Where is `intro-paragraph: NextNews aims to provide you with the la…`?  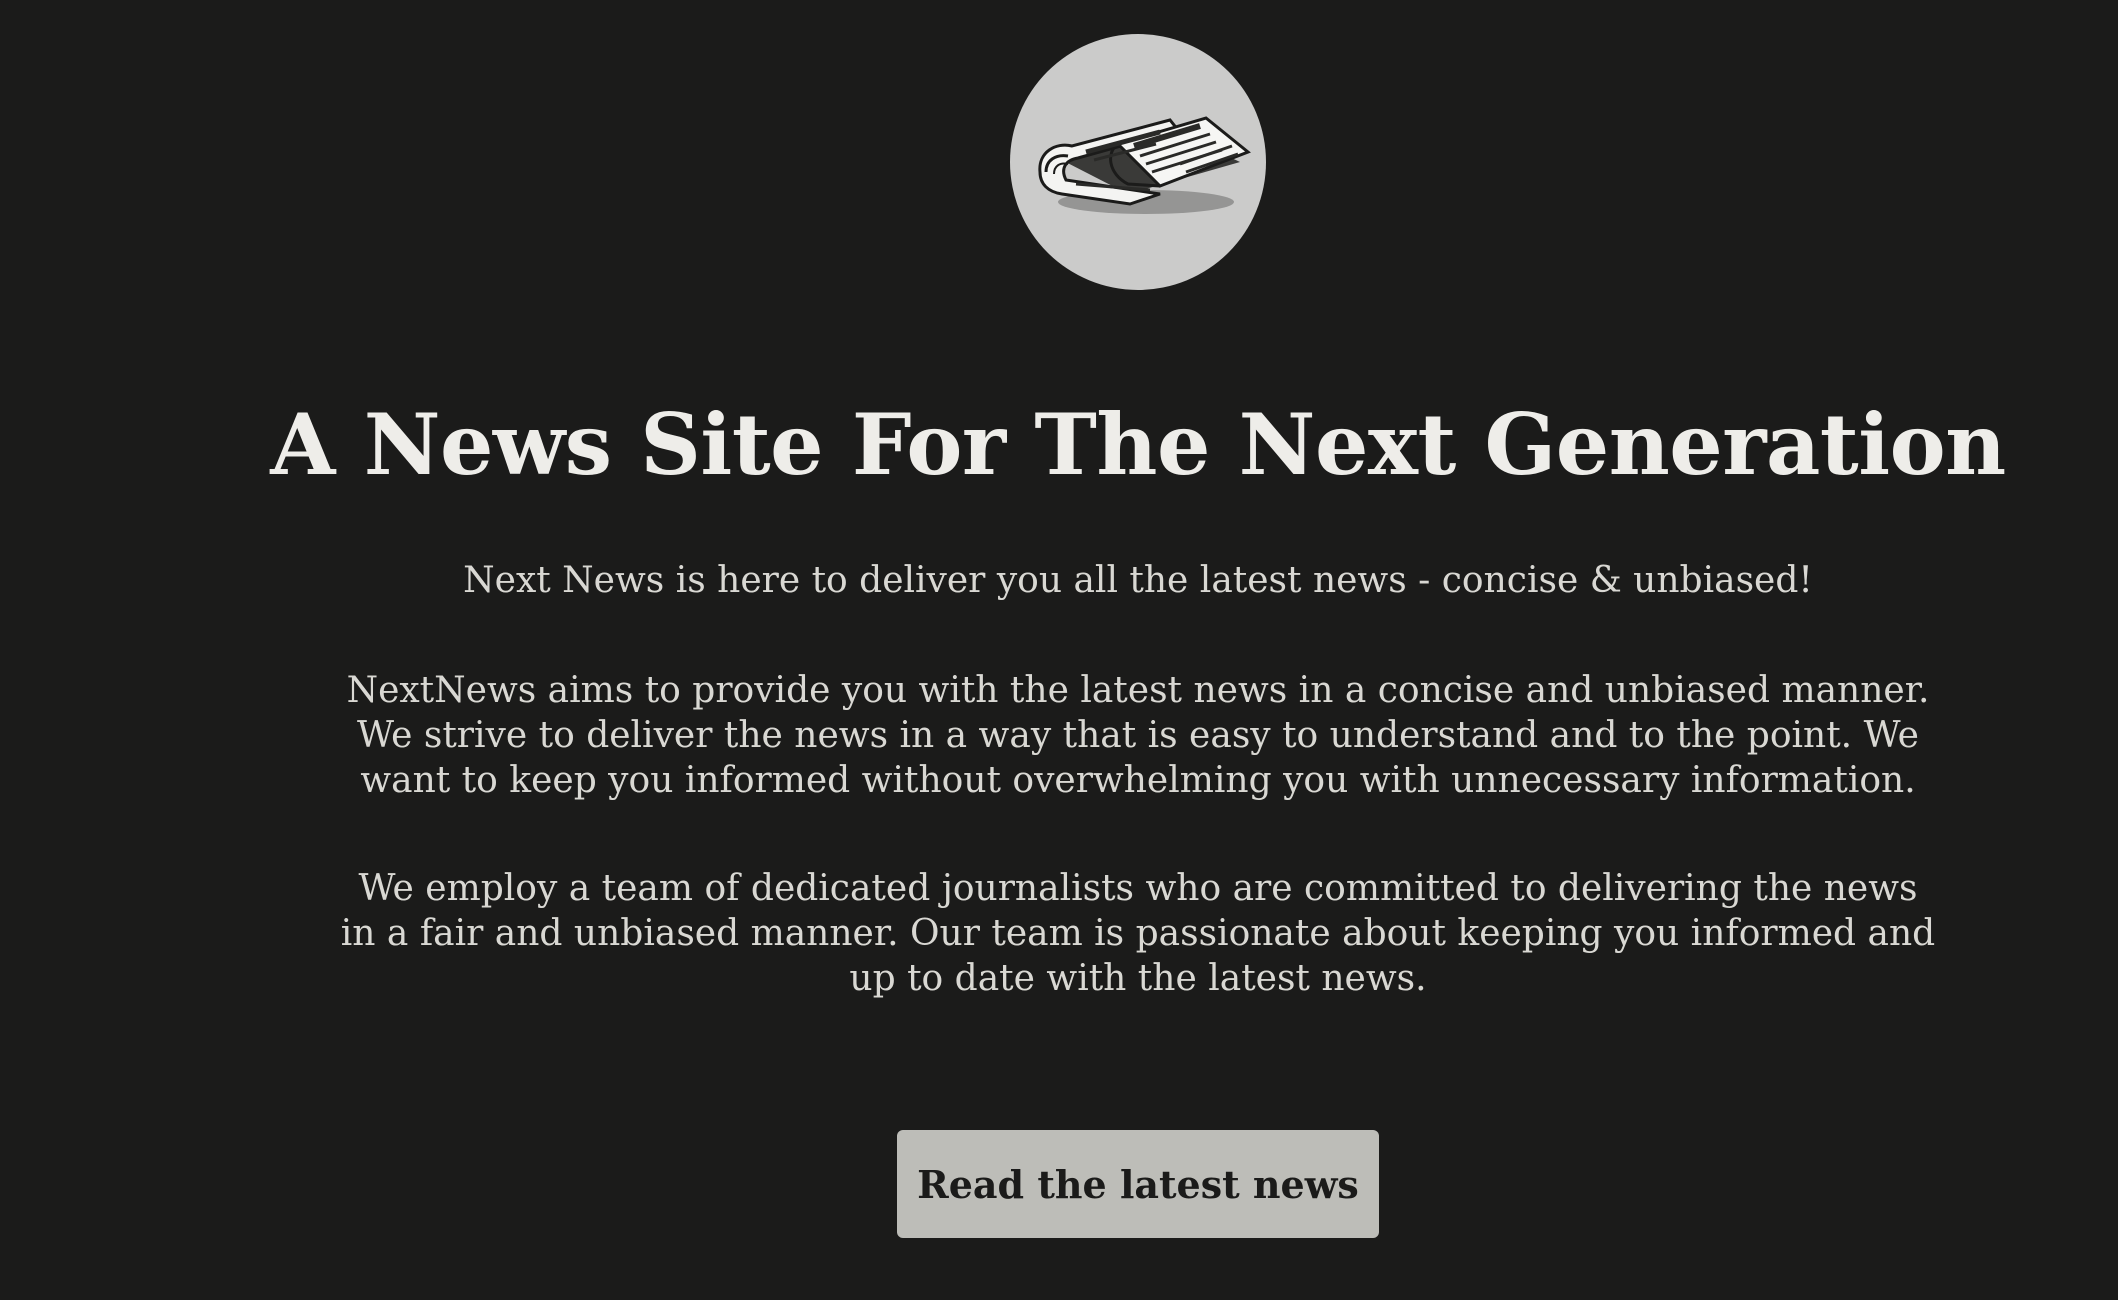 intro-paragraph: NextNews aims to provide you with the la… is located at coordinates (1138, 735).